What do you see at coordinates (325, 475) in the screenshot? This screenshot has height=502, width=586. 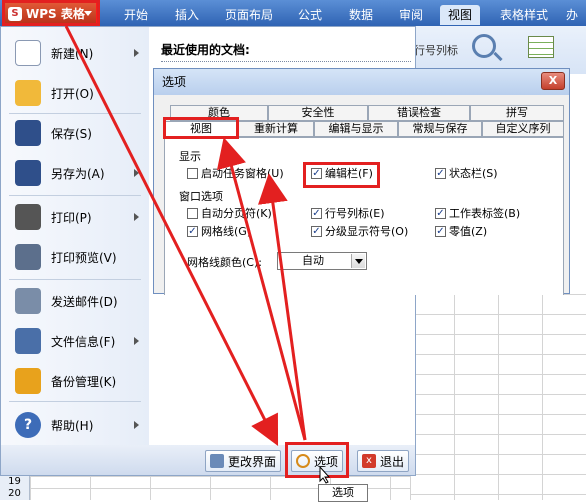 I see `mouse-cursor-icon` at bounding box center [325, 475].